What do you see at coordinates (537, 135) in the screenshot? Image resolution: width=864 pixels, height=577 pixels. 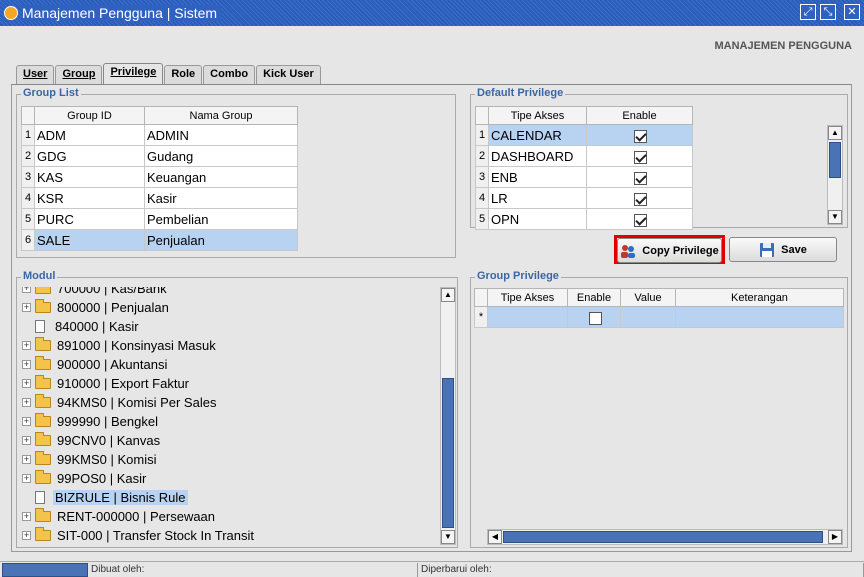 I see `tipe-akses-cell: CALENDAR` at bounding box center [537, 135].